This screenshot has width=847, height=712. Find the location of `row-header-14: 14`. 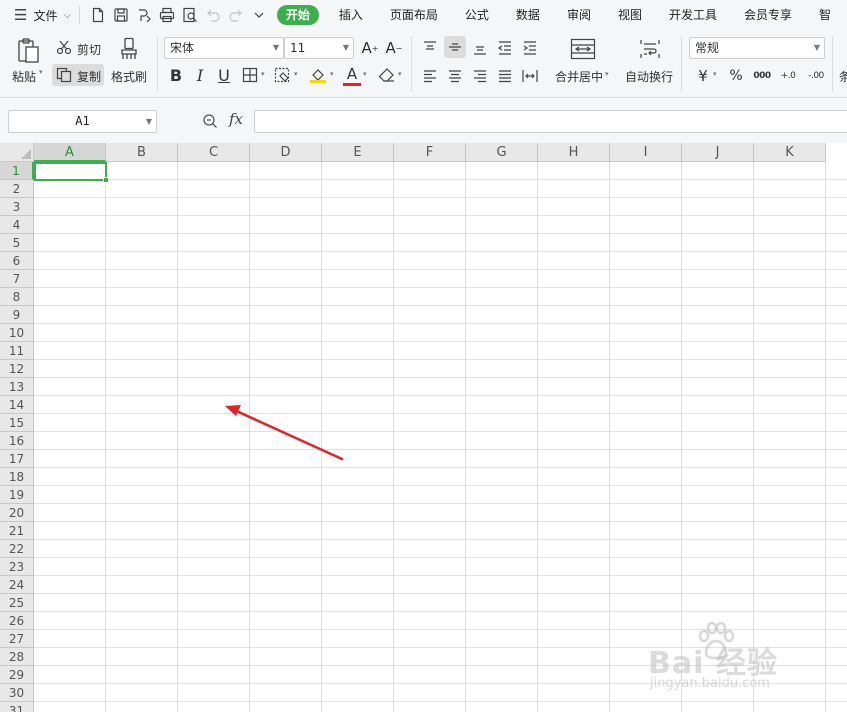

row-header-14: 14 is located at coordinates (17, 405).